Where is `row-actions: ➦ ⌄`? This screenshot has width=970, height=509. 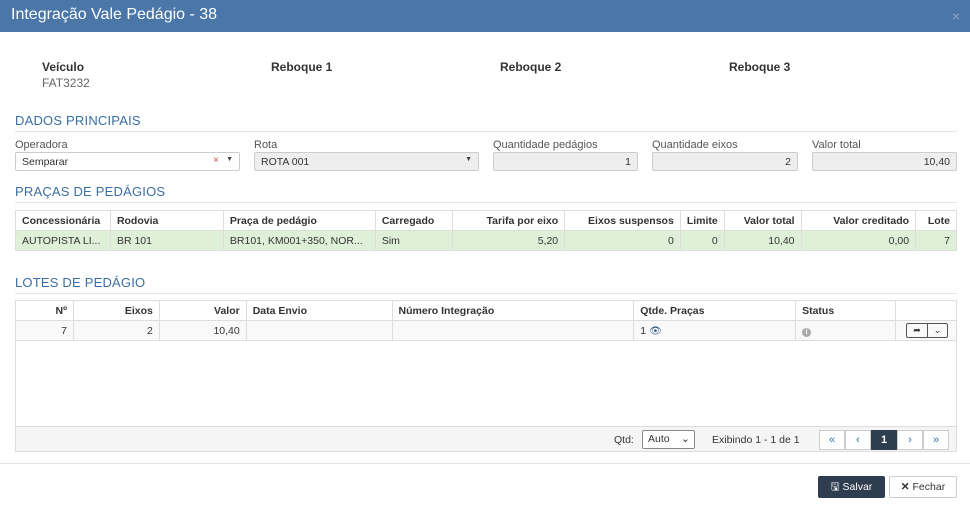
row-actions: ➦ ⌄ is located at coordinates (927, 330).